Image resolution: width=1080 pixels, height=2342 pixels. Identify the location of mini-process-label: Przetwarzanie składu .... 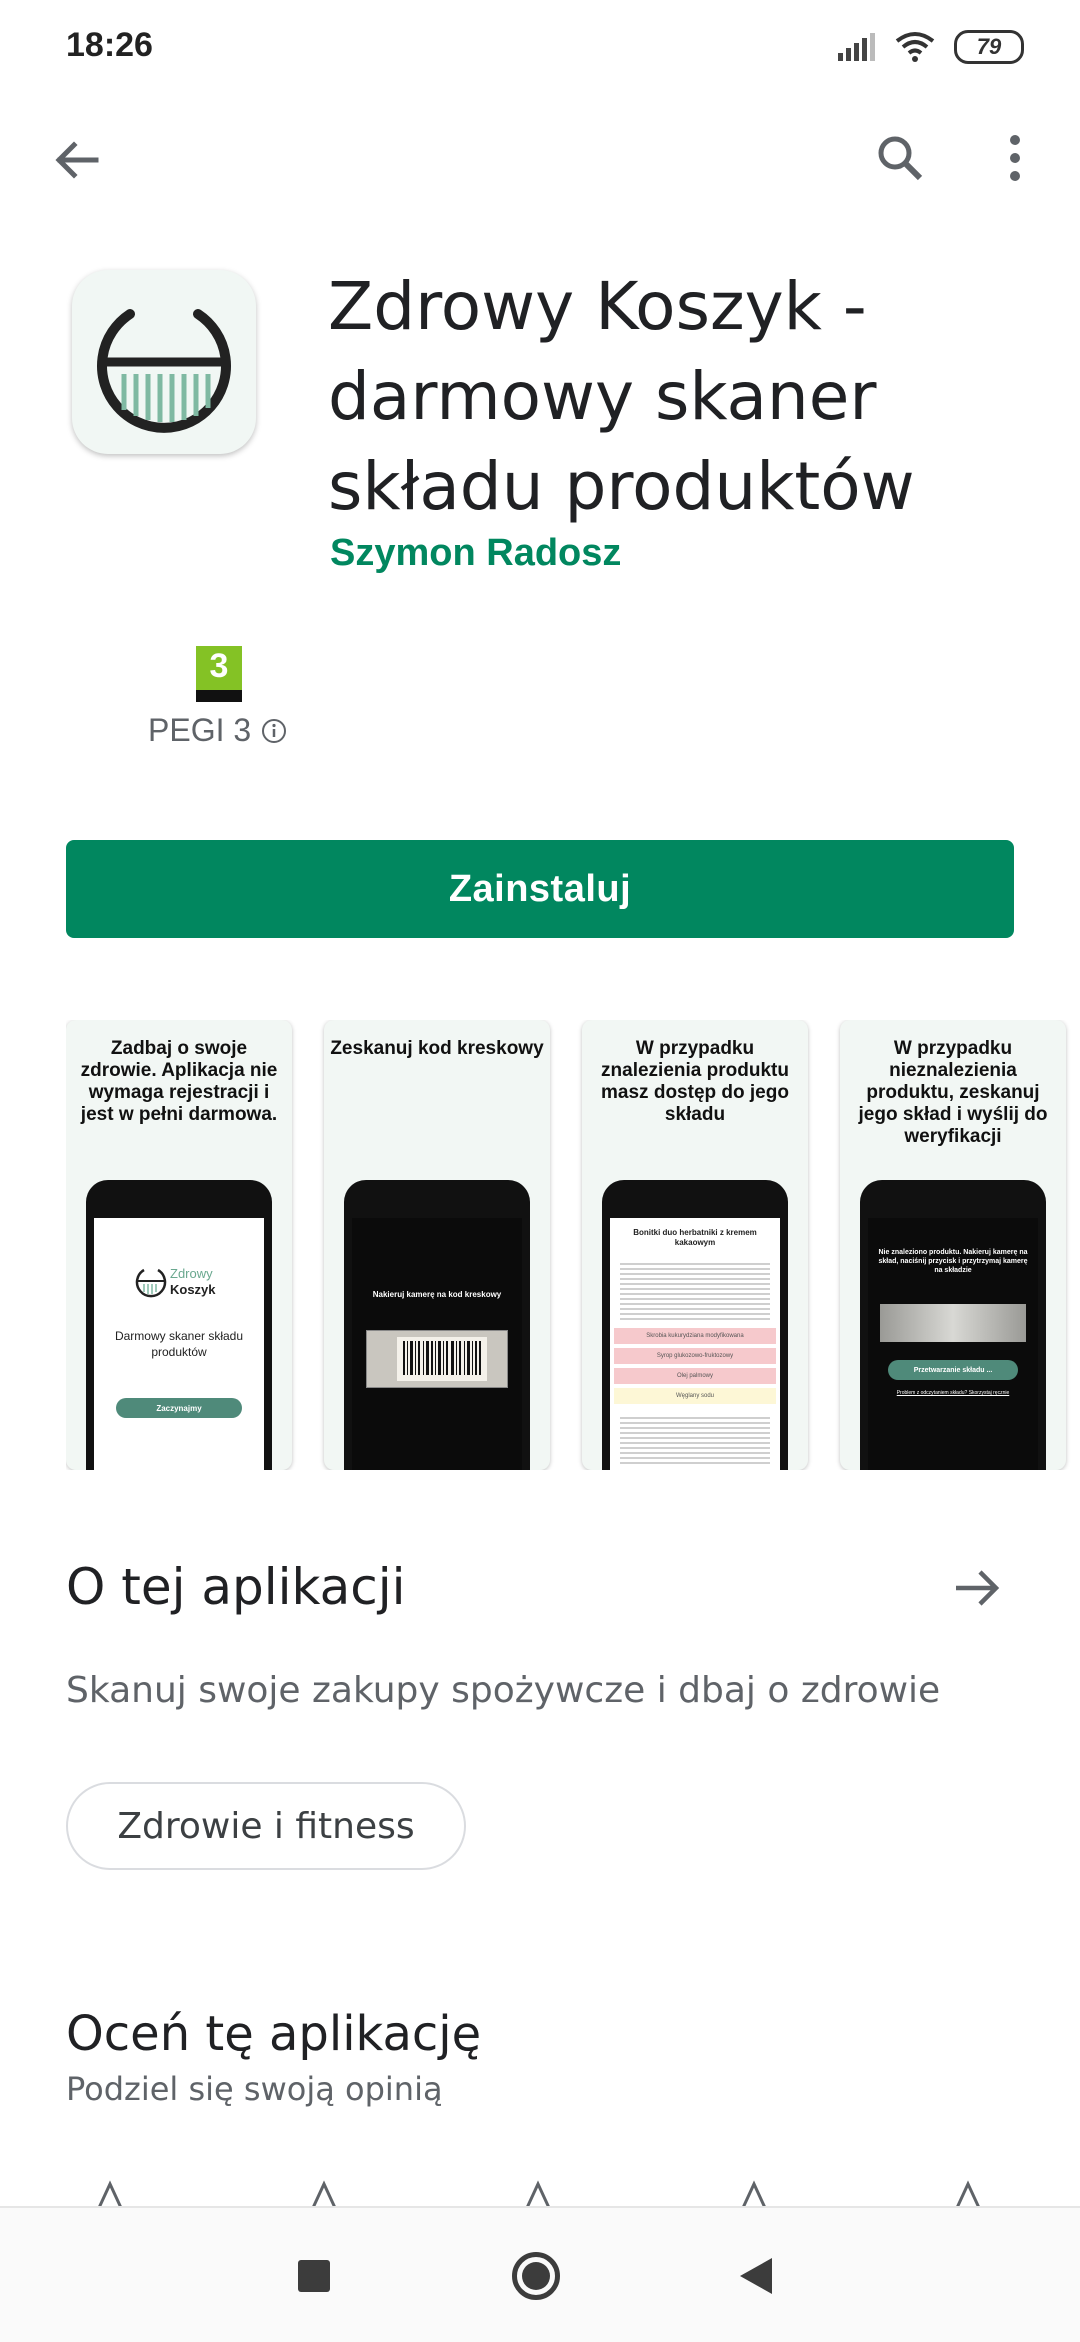
(953, 1370).